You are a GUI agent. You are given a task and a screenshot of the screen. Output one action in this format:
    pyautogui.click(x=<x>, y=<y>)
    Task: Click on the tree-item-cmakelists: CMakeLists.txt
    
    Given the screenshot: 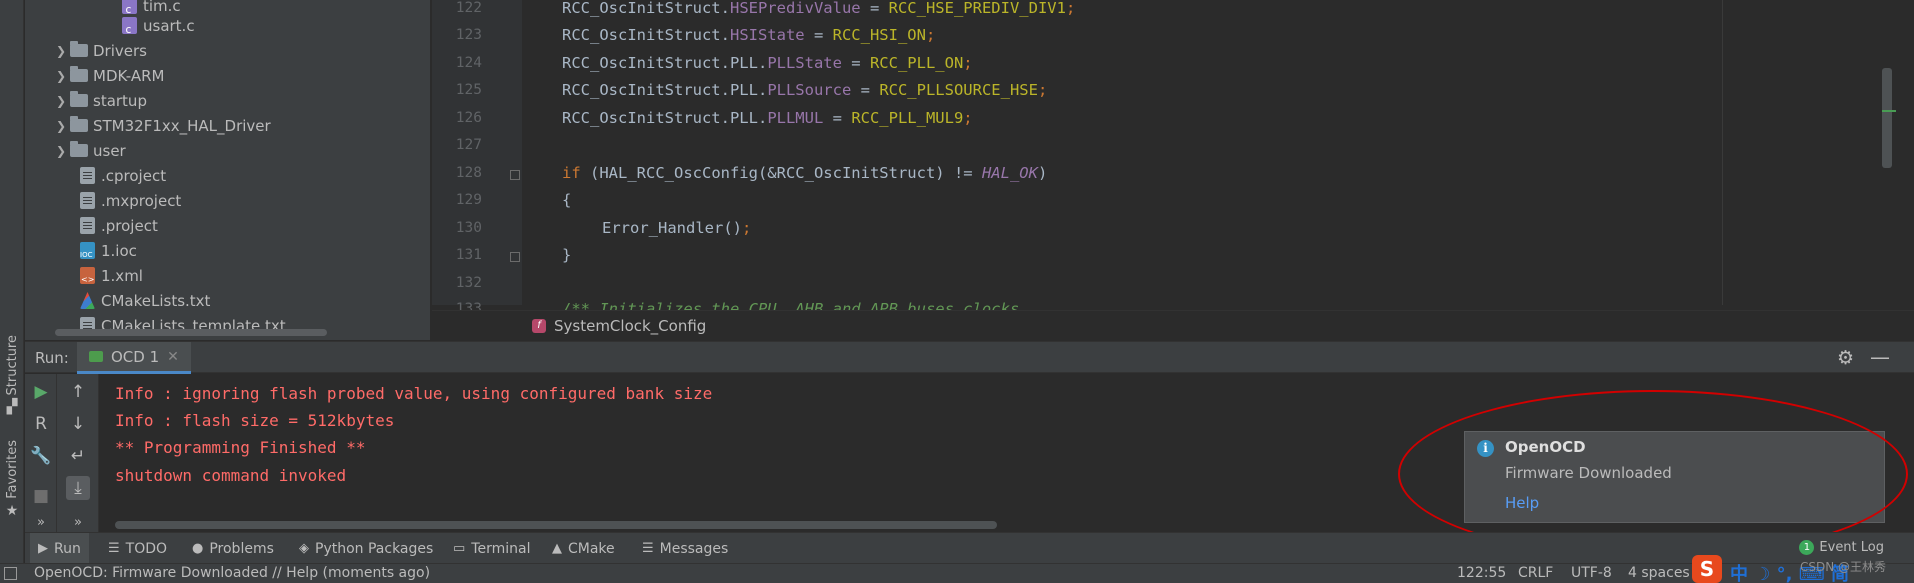 What is the action you would take?
    pyautogui.click(x=145, y=300)
    